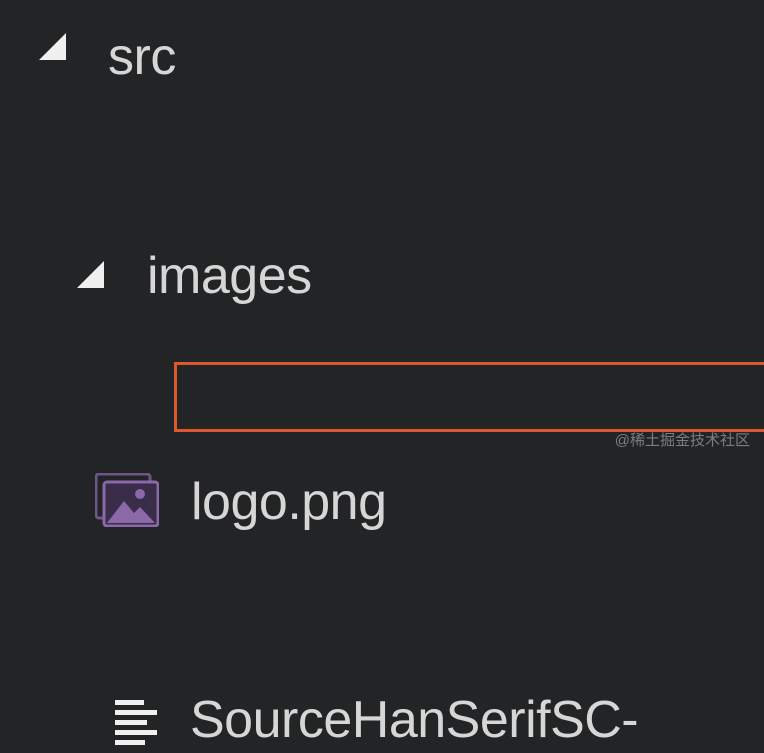  Describe the element at coordinates (382, 55) in the screenshot. I see `tree-item-src: src` at that location.